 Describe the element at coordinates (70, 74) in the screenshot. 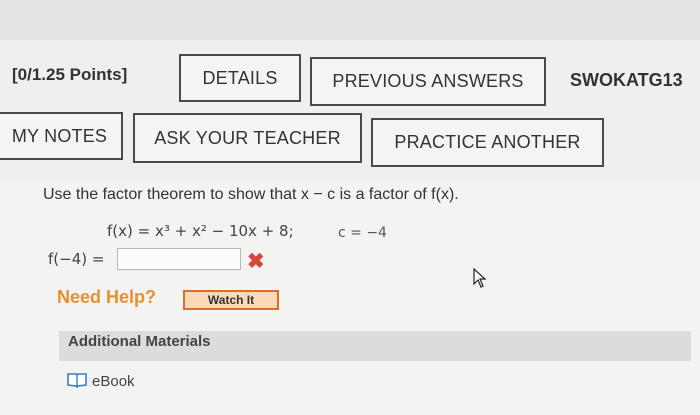

I see `points-score: [0/1.25 Points]` at that location.